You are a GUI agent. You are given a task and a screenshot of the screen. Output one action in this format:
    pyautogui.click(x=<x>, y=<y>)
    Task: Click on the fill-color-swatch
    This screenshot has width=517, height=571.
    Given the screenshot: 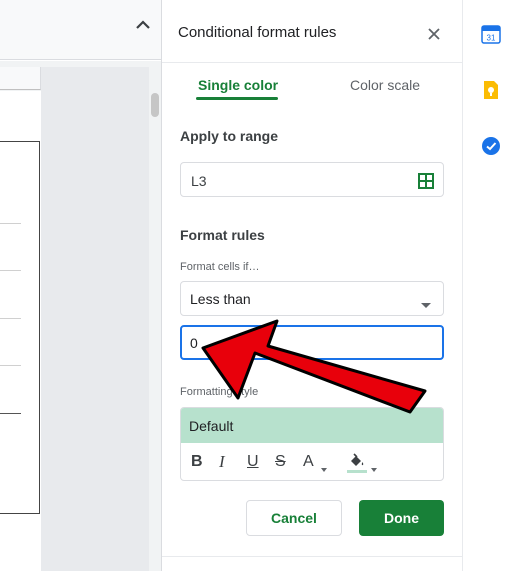 What is the action you would take?
    pyautogui.click(x=357, y=471)
    